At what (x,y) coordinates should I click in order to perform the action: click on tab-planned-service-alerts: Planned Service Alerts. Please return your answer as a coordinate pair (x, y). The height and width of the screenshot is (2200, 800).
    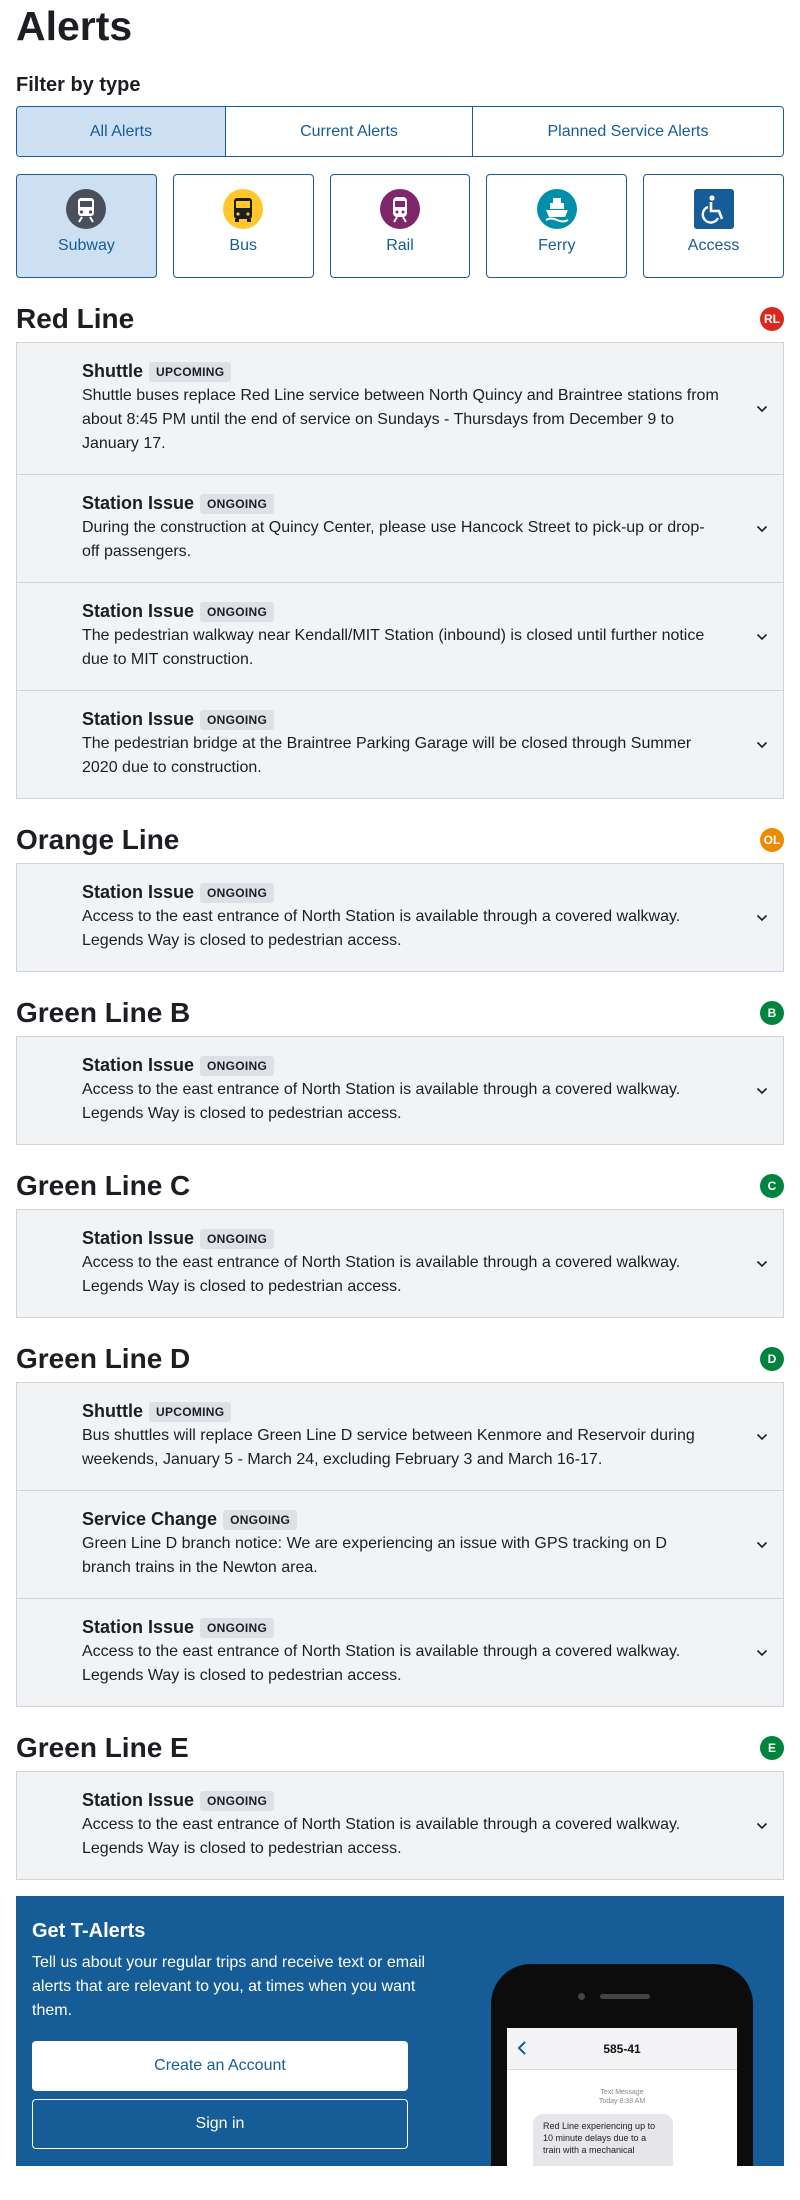
    Looking at the image, I should click on (628, 131).